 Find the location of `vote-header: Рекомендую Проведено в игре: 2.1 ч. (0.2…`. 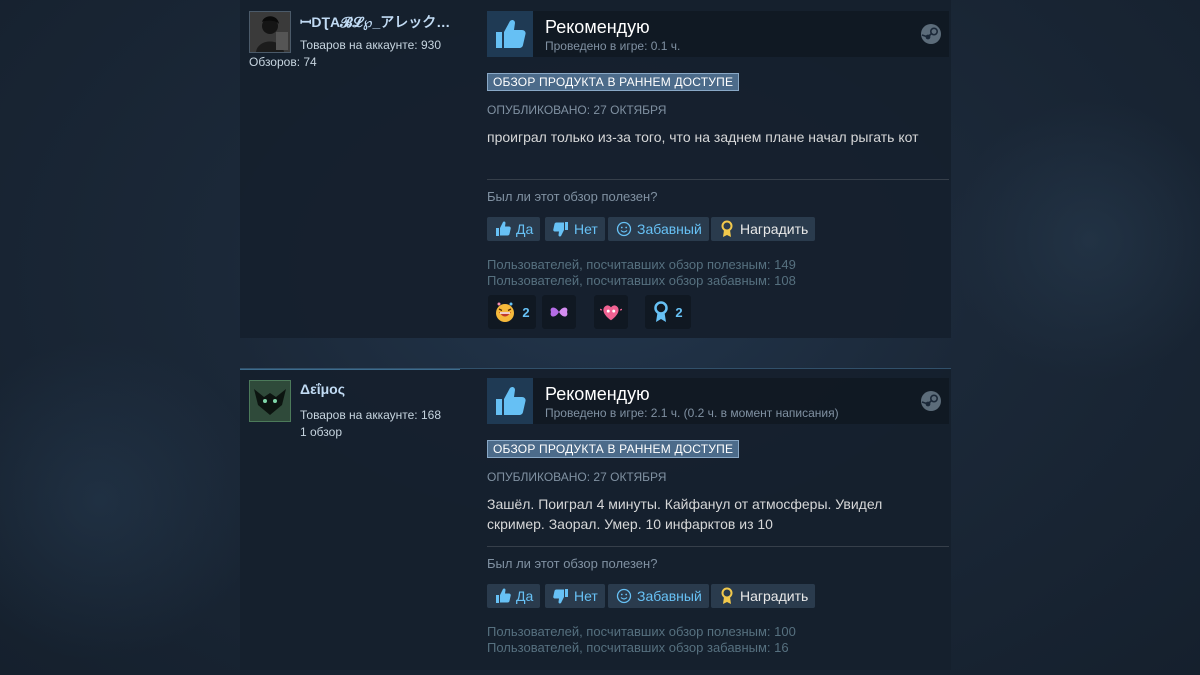

vote-header: Рекомендую Проведено в игре: 2.1 ч. (0.2… is located at coordinates (718, 401).